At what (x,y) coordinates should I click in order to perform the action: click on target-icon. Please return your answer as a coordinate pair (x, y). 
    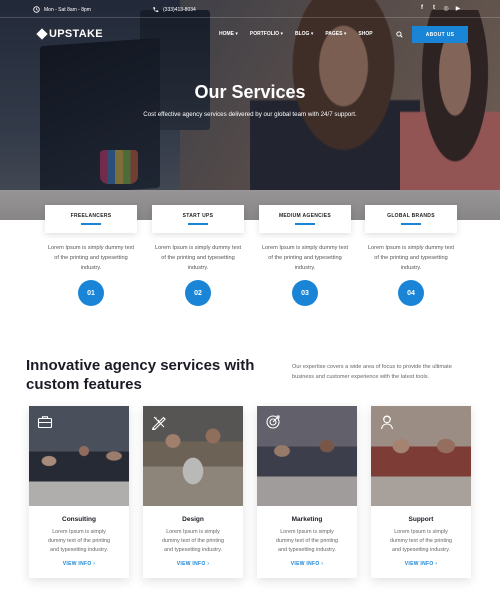
    Looking at the image, I should click on (273, 422).